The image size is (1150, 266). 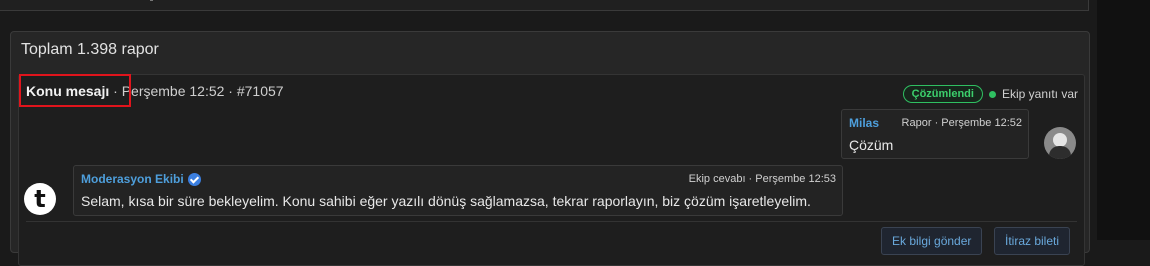 I want to click on message-author: Milas, so click(x=864, y=123).